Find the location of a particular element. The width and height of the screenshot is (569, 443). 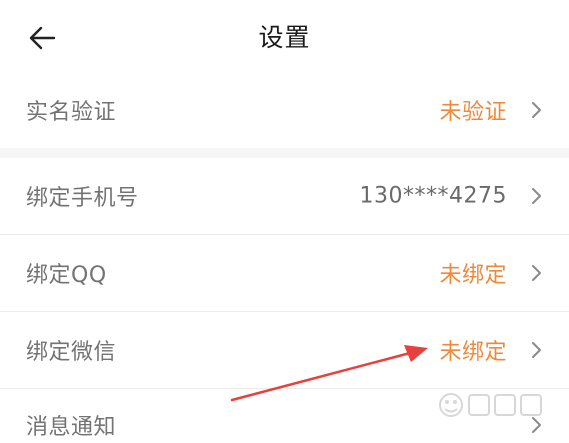

row-label: 绑定QQ is located at coordinates (66, 275).